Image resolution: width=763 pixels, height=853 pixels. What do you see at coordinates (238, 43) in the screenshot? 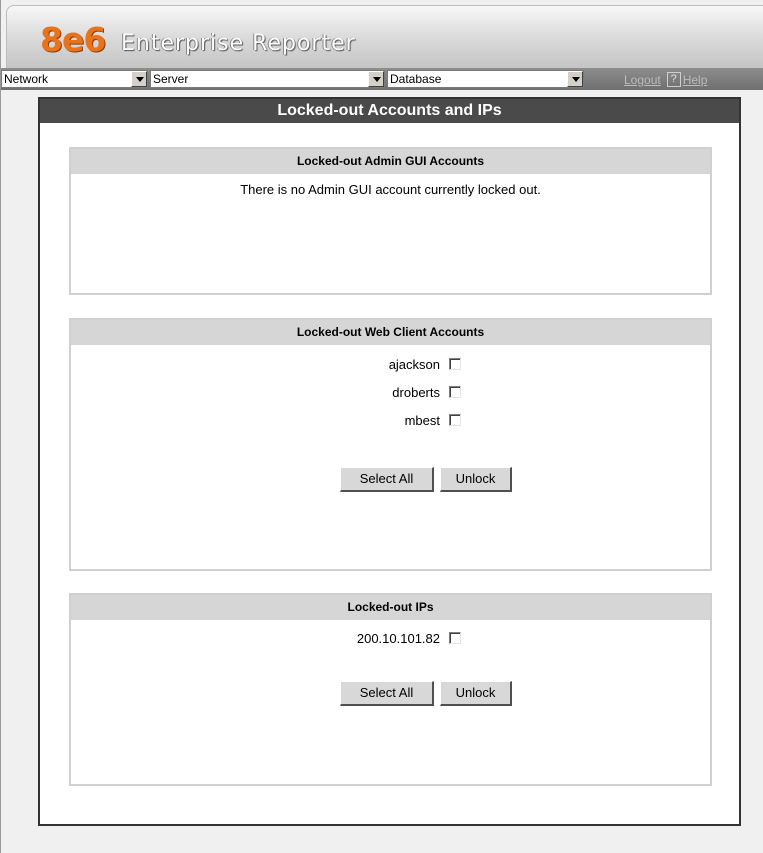
I see `app-name: Enterprise Reporter` at bounding box center [238, 43].